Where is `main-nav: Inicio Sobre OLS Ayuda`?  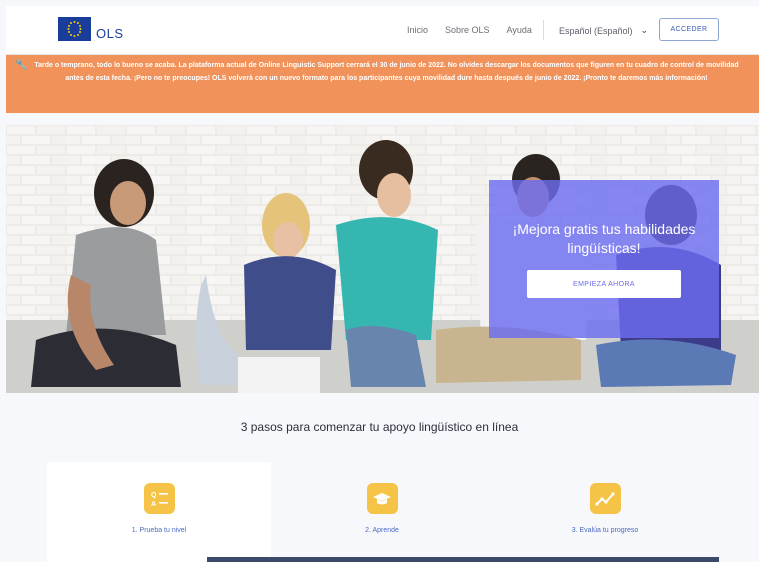
main-nav: Inicio Sobre OLS Ayuda is located at coordinates (478, 30).